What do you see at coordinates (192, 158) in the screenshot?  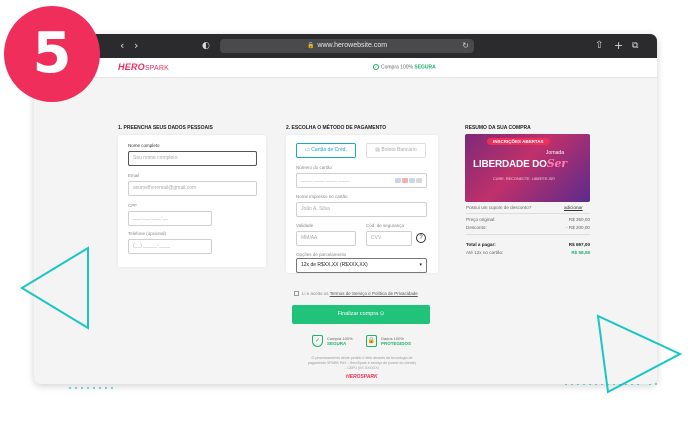 I see `name-field: Seu nome completo` at bounding box center [192, 158].